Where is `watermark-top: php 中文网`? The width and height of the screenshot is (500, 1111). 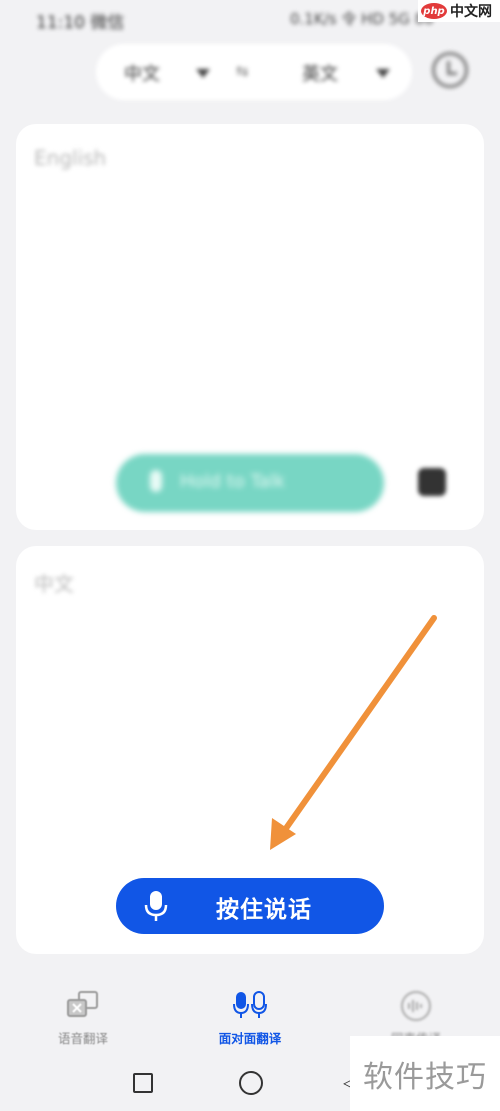
watermark-top: php 中文网 is located at coordinates (459, 11).